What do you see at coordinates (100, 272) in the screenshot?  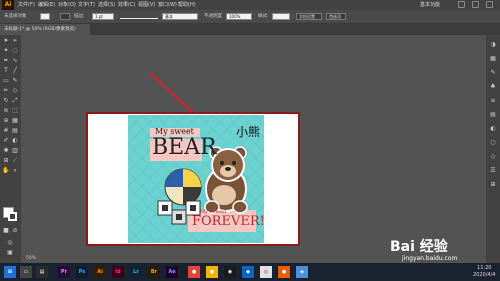 I see `illustrator-app-icon: Ai` at bounding box center [100, 272].